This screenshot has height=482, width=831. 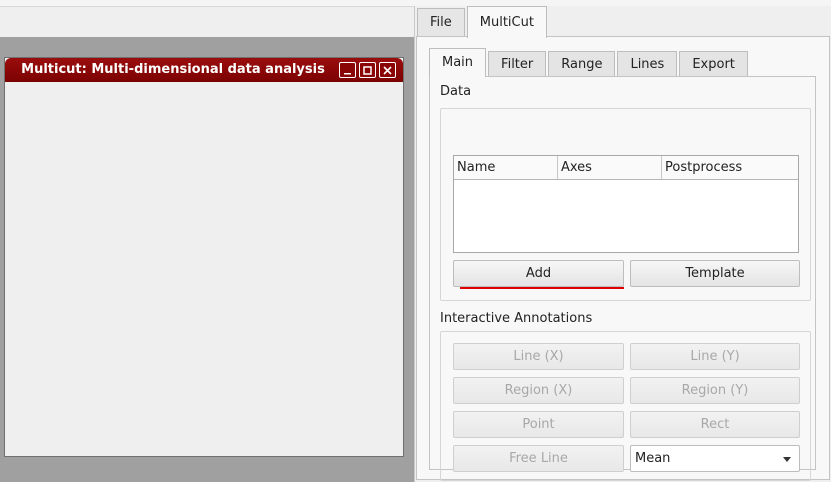 What do you see at coordinates (538, 390) in the screenshot?
I see `region-x-button: Region (X)` at bounding box center [538, 390].